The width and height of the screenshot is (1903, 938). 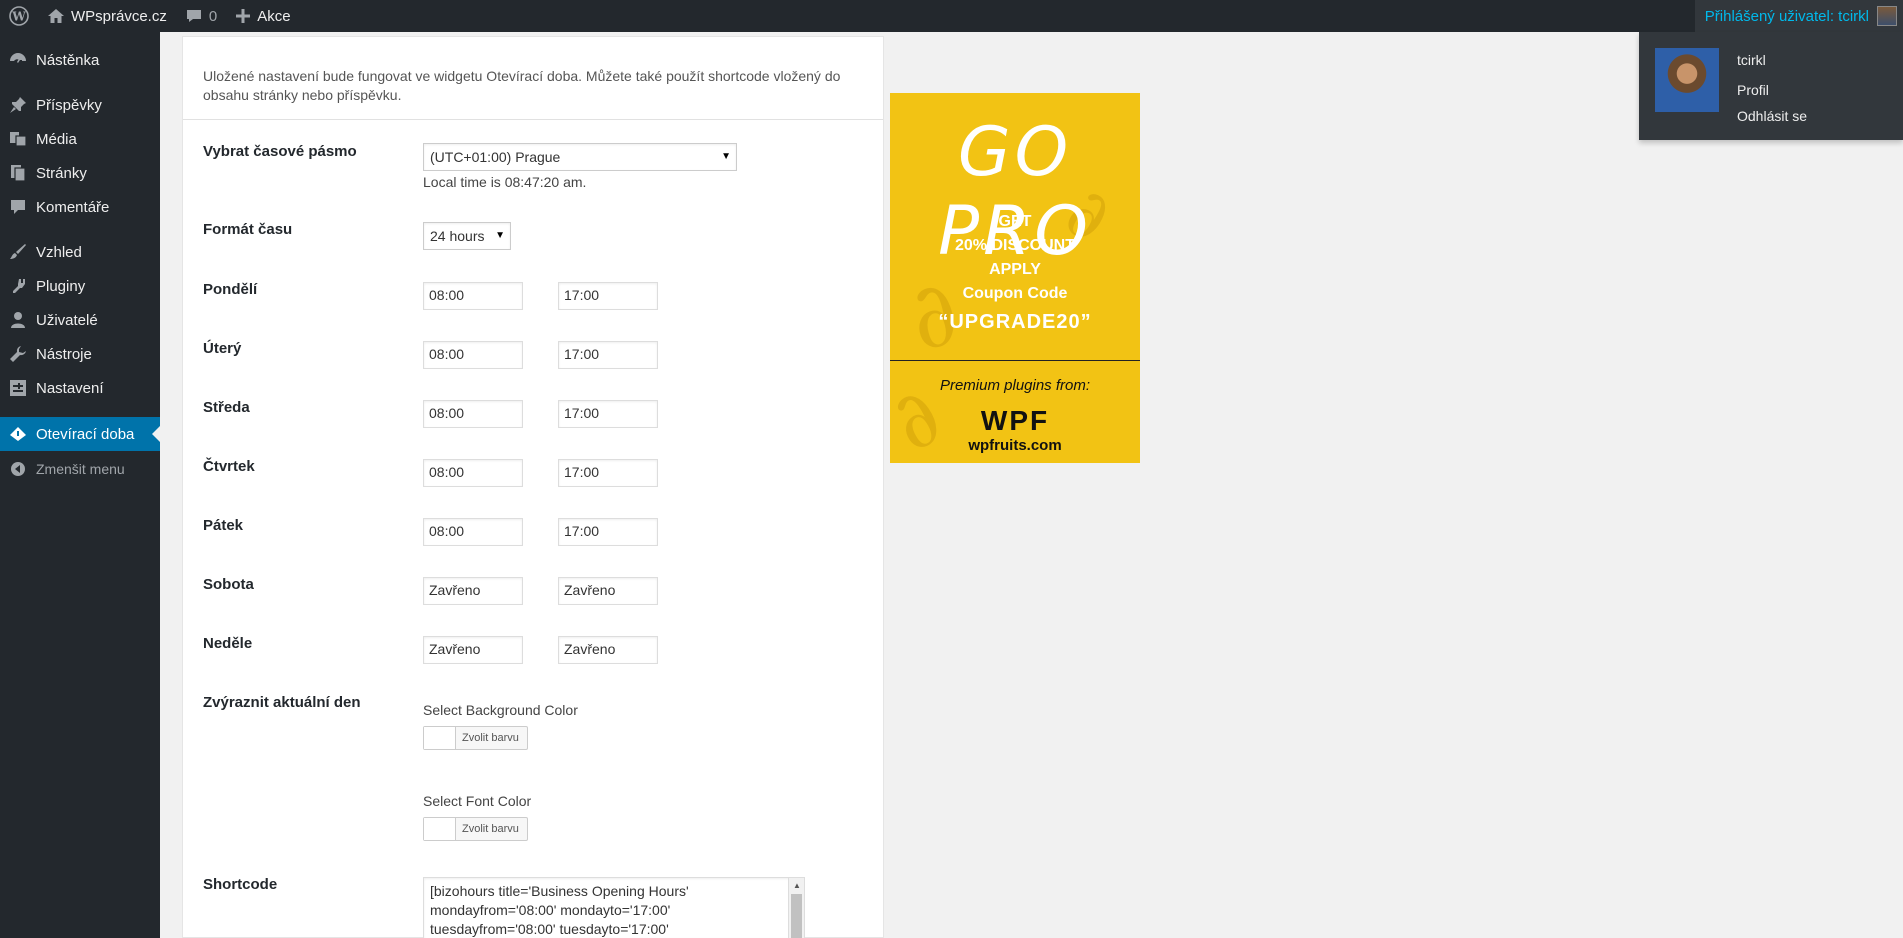 I want to click on logout-link: Odhlásit se, so click(x=1772, y=116).